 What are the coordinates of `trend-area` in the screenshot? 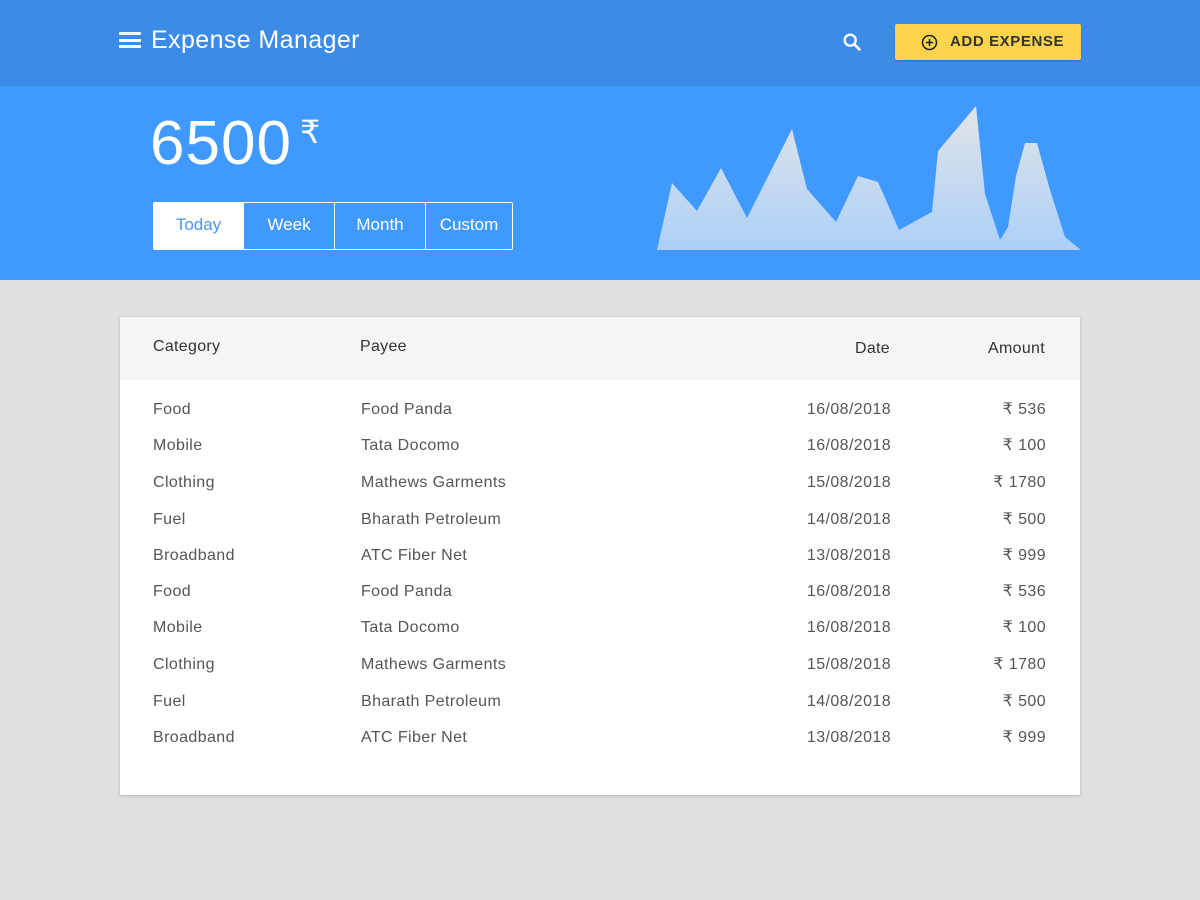 It's located at (869, 178).